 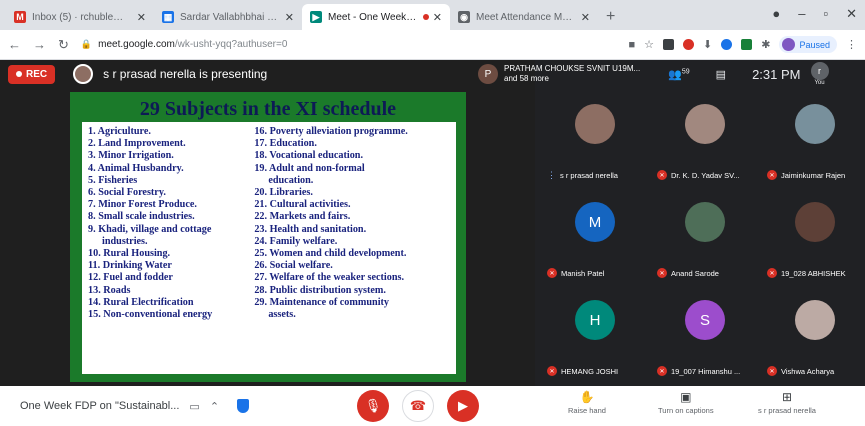 What do you see at coordinates (551, 175) in the screenshot?
I see `speaking-icon: ⋮` at bounding box center [551, 175].